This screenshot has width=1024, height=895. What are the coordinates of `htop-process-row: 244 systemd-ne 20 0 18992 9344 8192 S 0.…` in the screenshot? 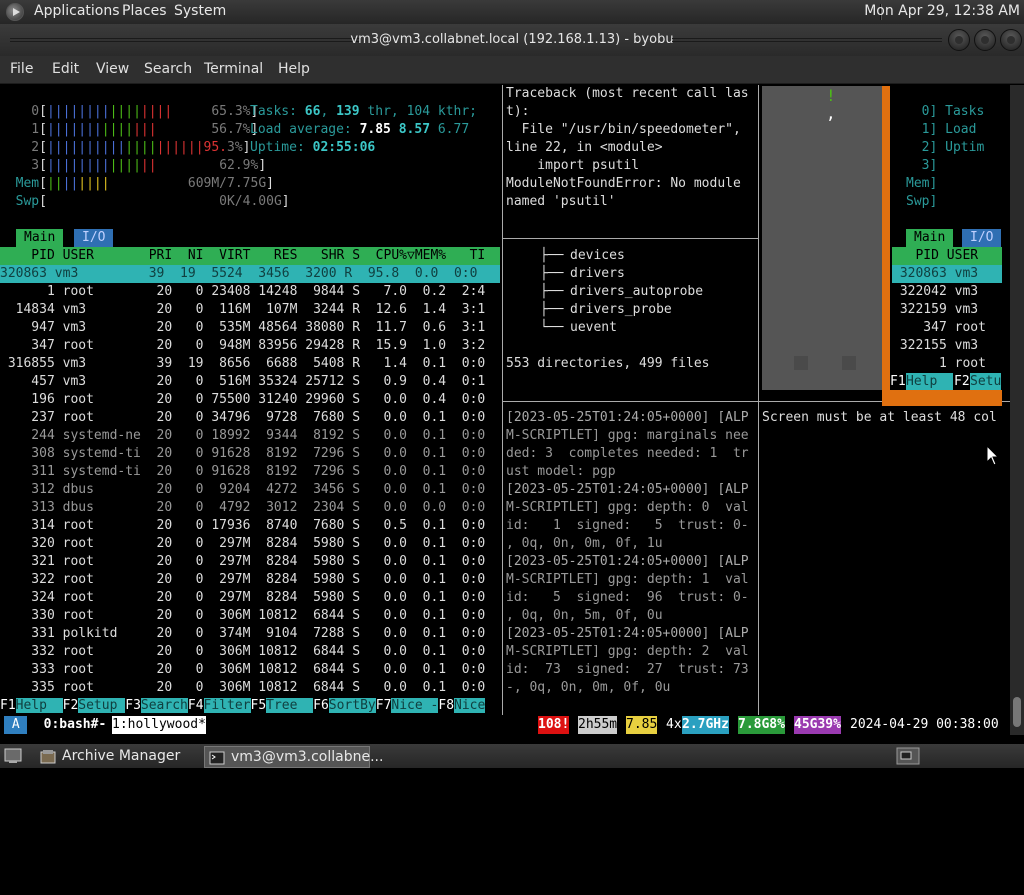 It's located at (242, 436).